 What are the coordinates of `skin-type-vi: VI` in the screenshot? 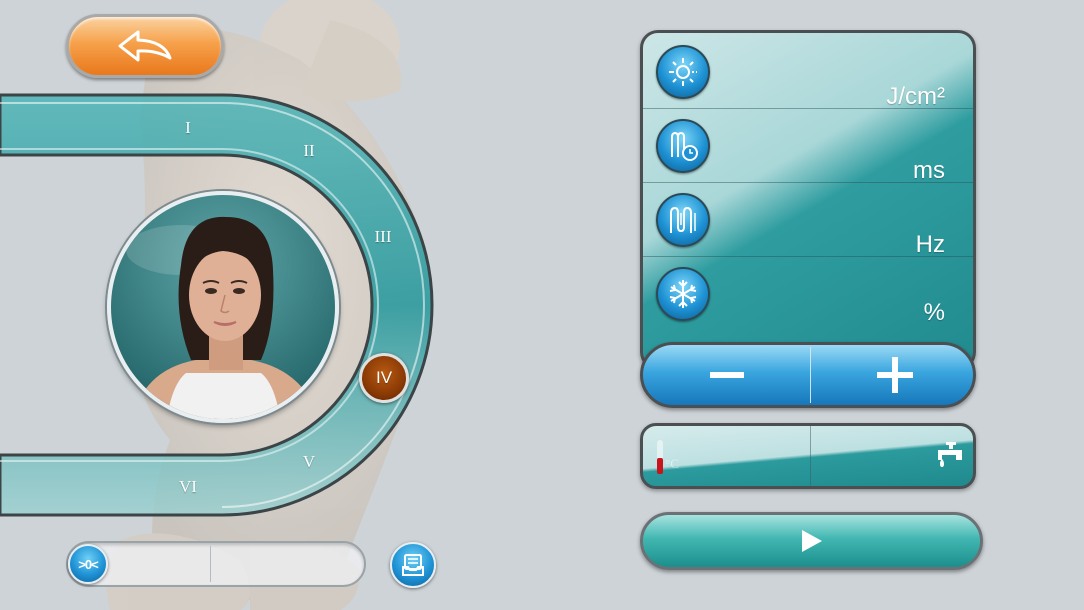 It's located at (188, 487).